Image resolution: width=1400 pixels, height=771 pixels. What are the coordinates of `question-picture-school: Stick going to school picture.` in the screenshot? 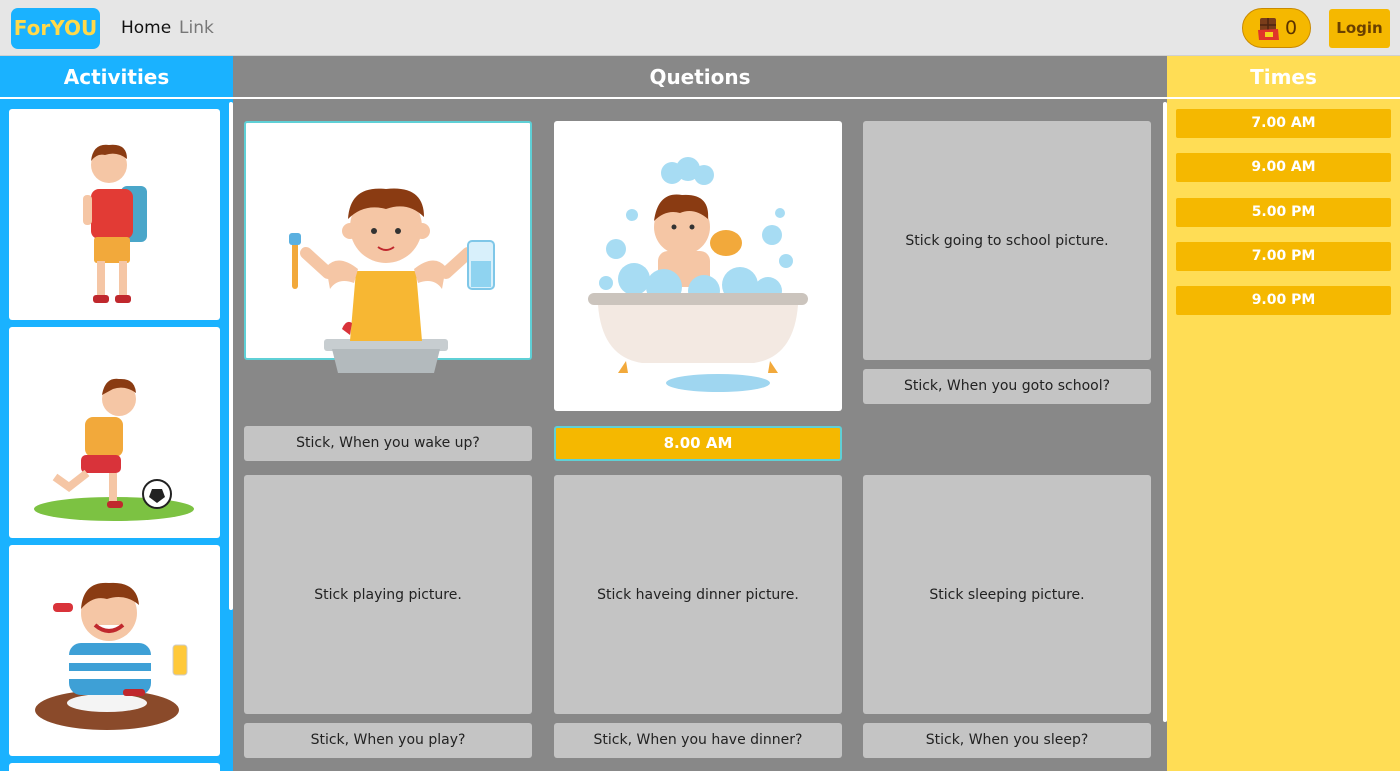 It's located at (1007, 240).